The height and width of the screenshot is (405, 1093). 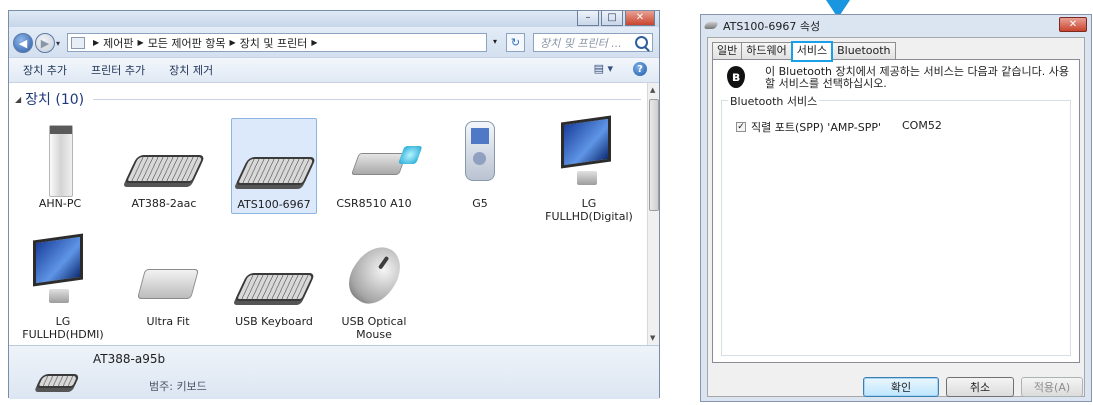 What do you see at coordinates (60, 203) in the screenshot?
I see `device-label: AHN-PC` at bounding box center [60, 203].